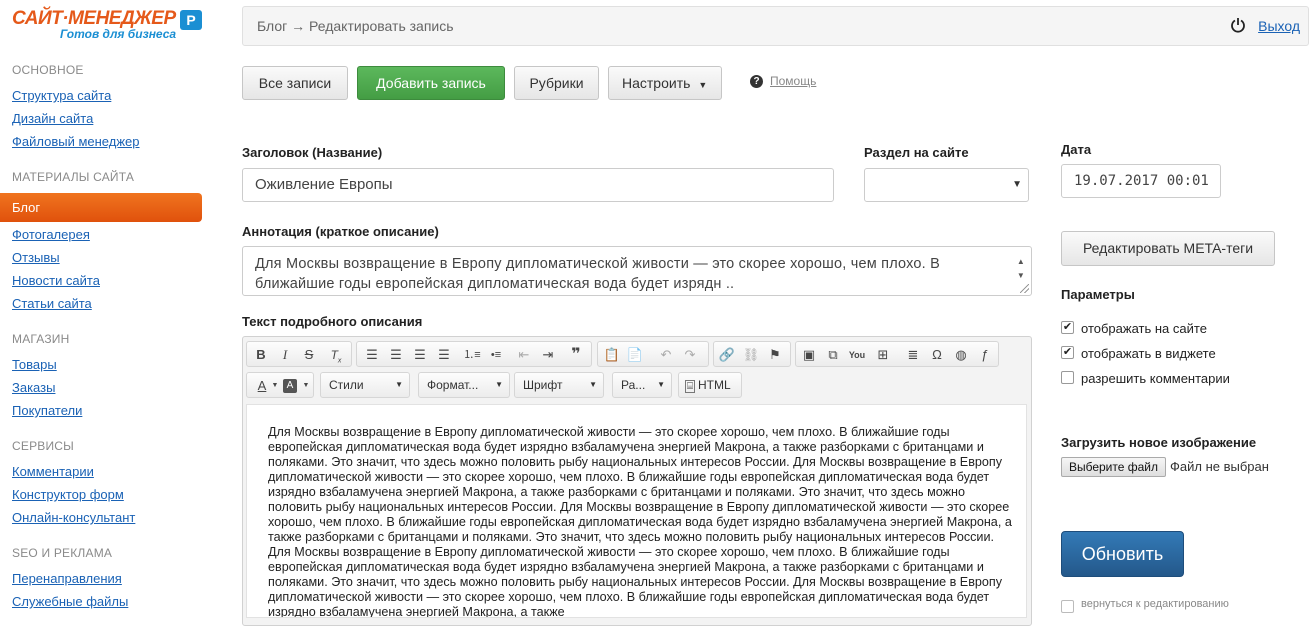 The height and width of the screenshot is (626, 1316). I want to click on upload-image-title: Загрузить новое изображение, so click(1159, 442).